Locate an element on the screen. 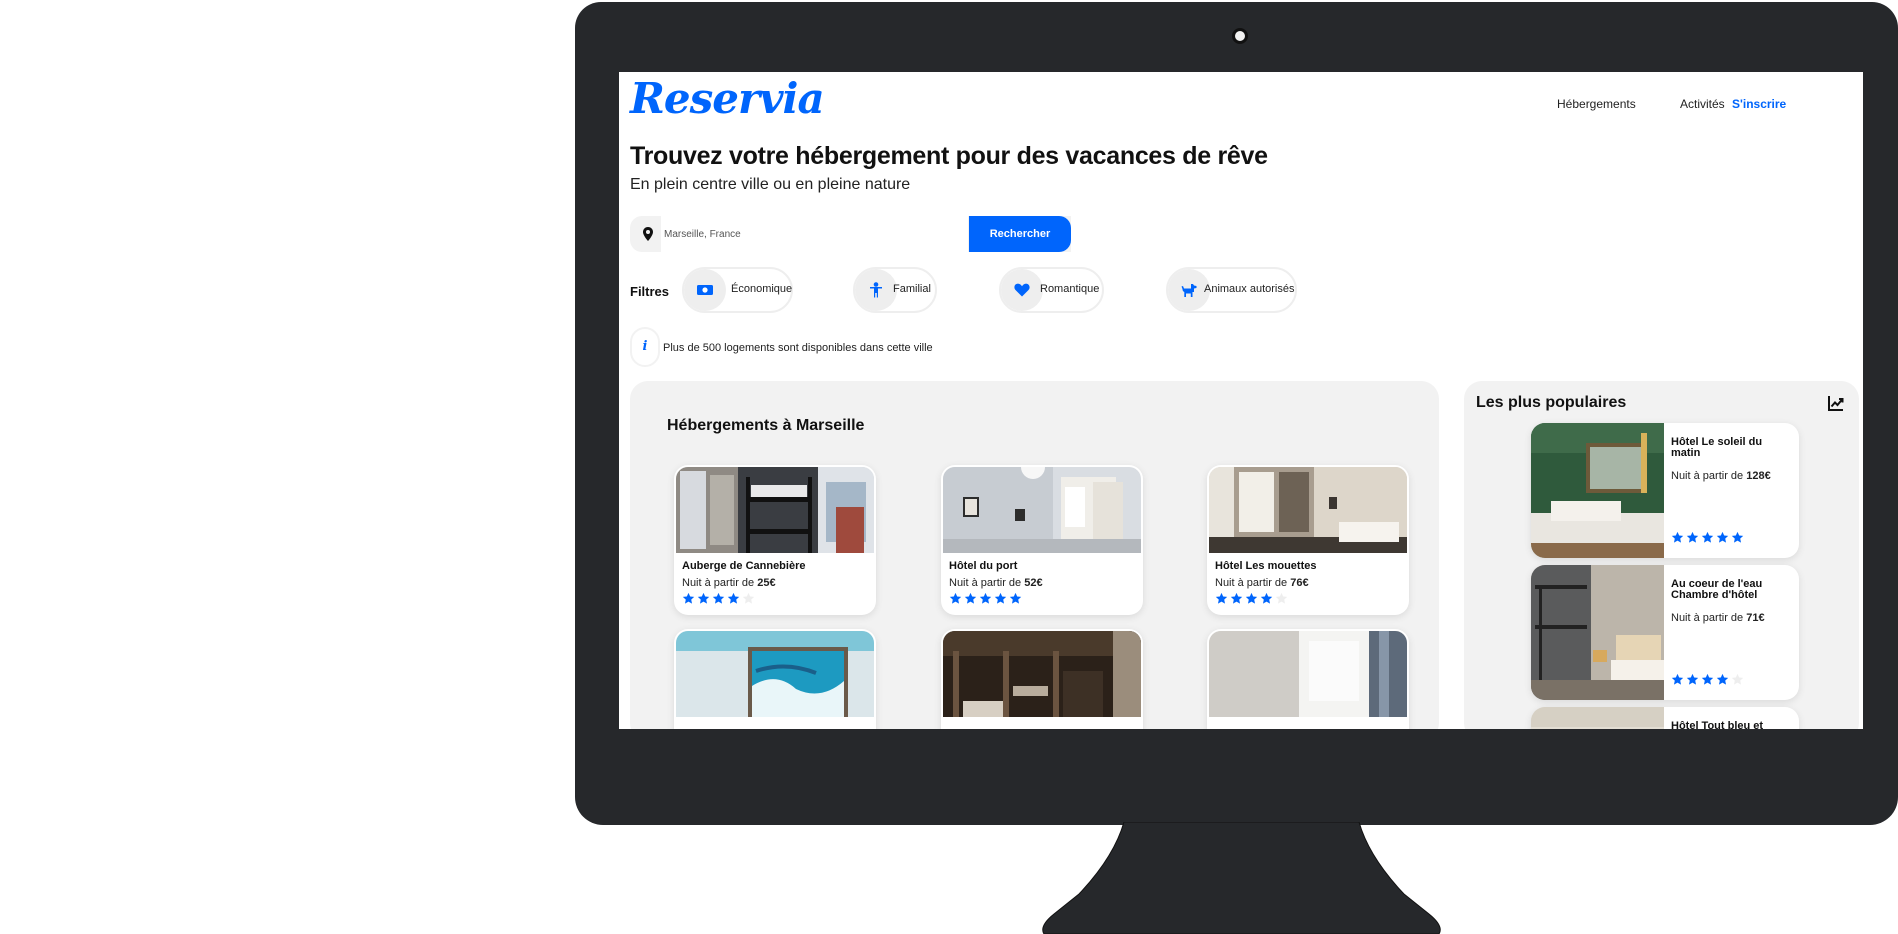 The image size is (1898, 934). popular-card: Hôtel Tout bleu et is located at coordinates (1665, 718).